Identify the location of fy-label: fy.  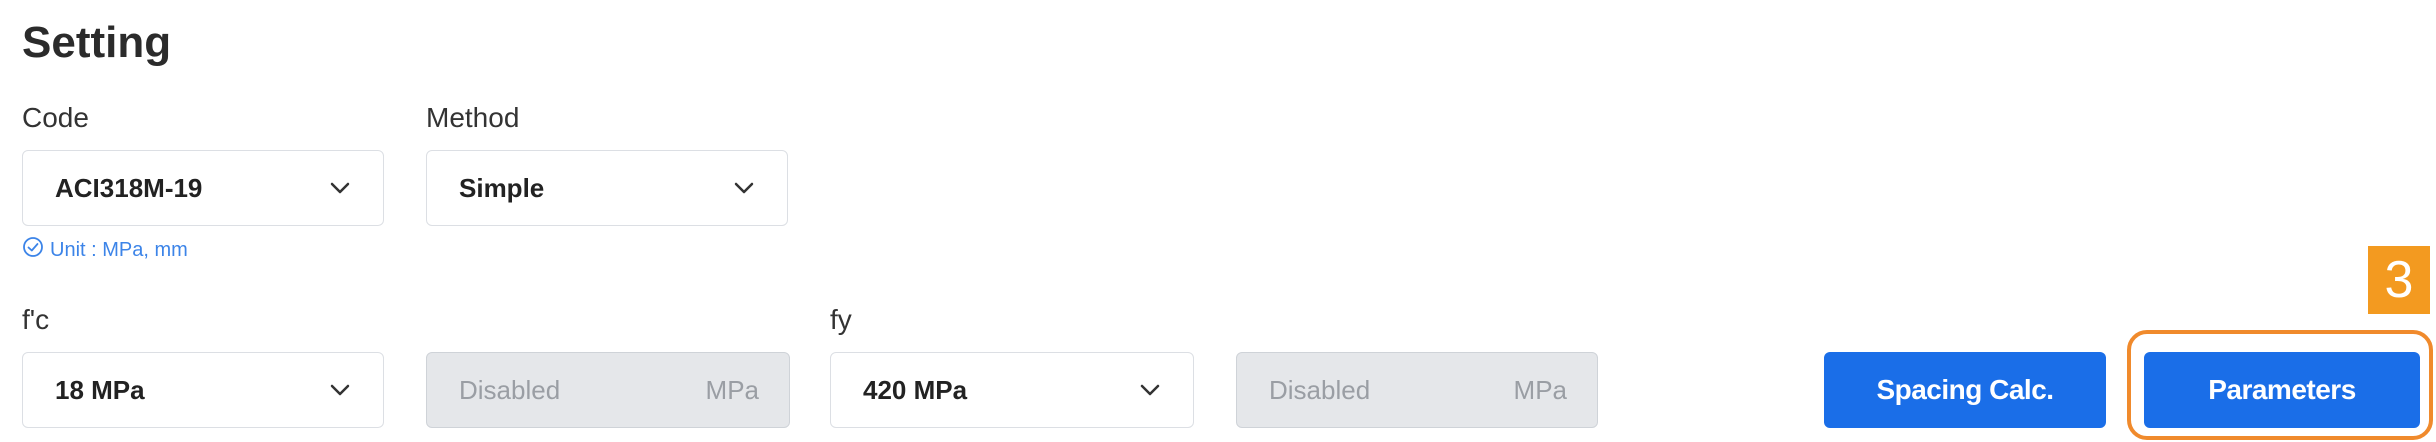
(841, 319).